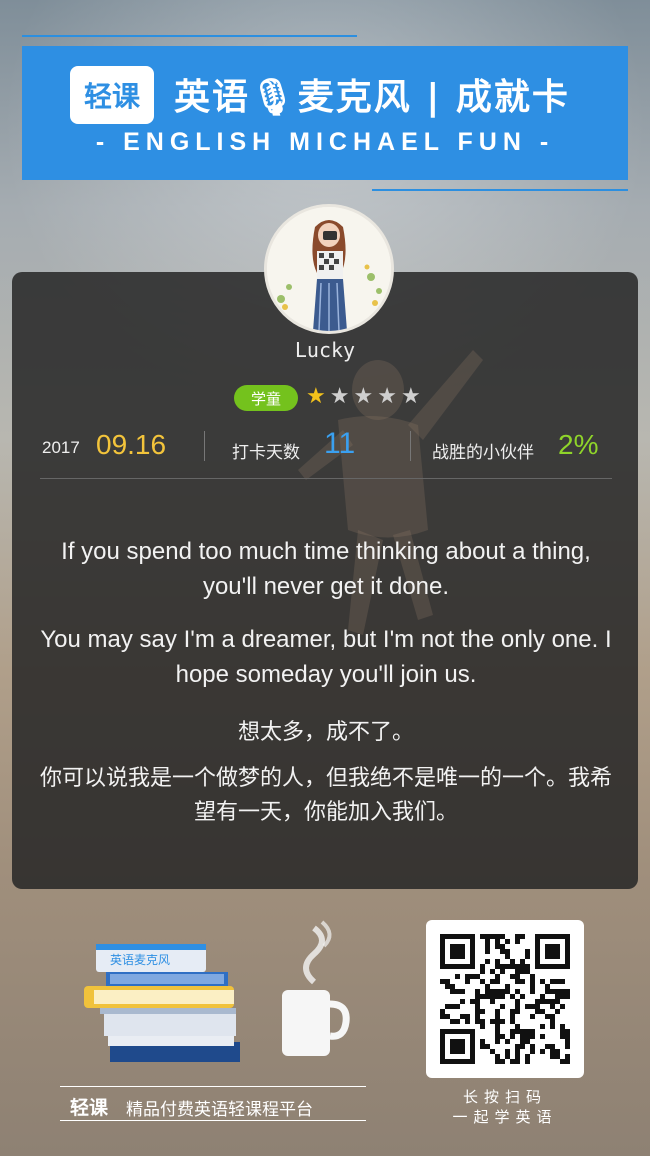  I want to click on beat-friends-value: 2%, so click(578, 444).